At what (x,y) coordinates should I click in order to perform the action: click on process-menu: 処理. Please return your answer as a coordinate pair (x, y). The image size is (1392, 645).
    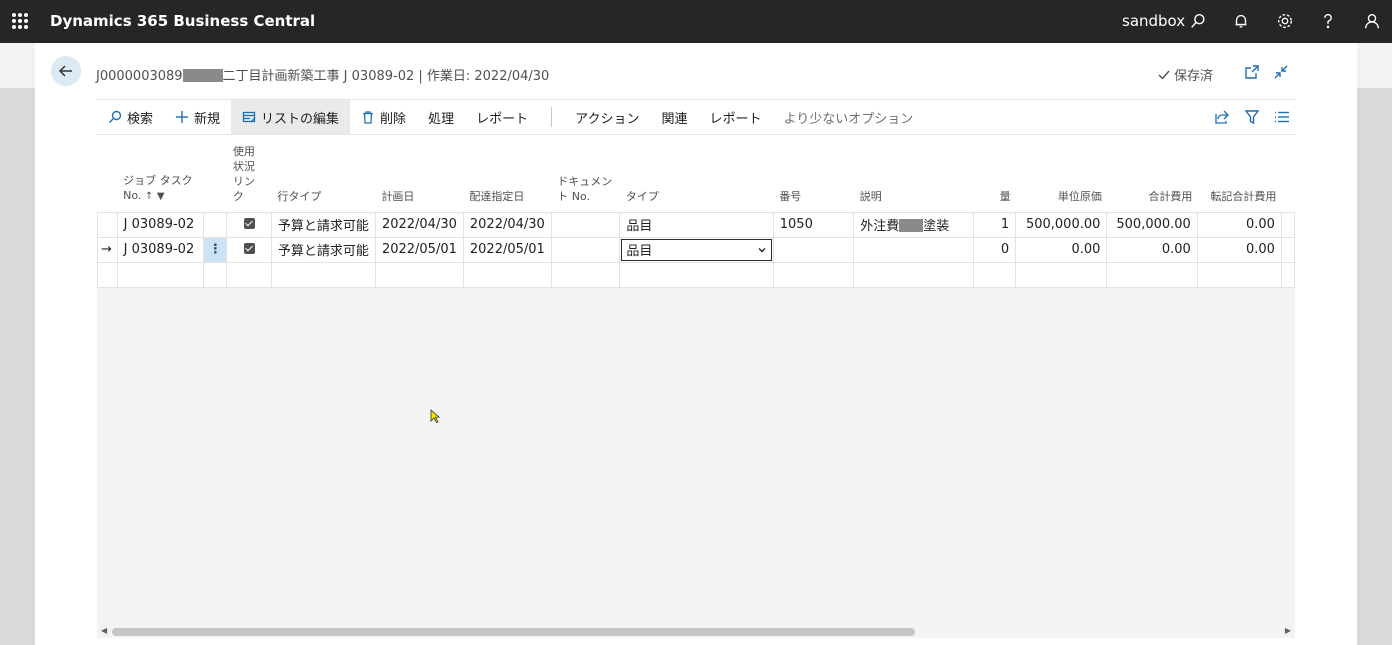
    Looking at the image, I should click on (441, 117).